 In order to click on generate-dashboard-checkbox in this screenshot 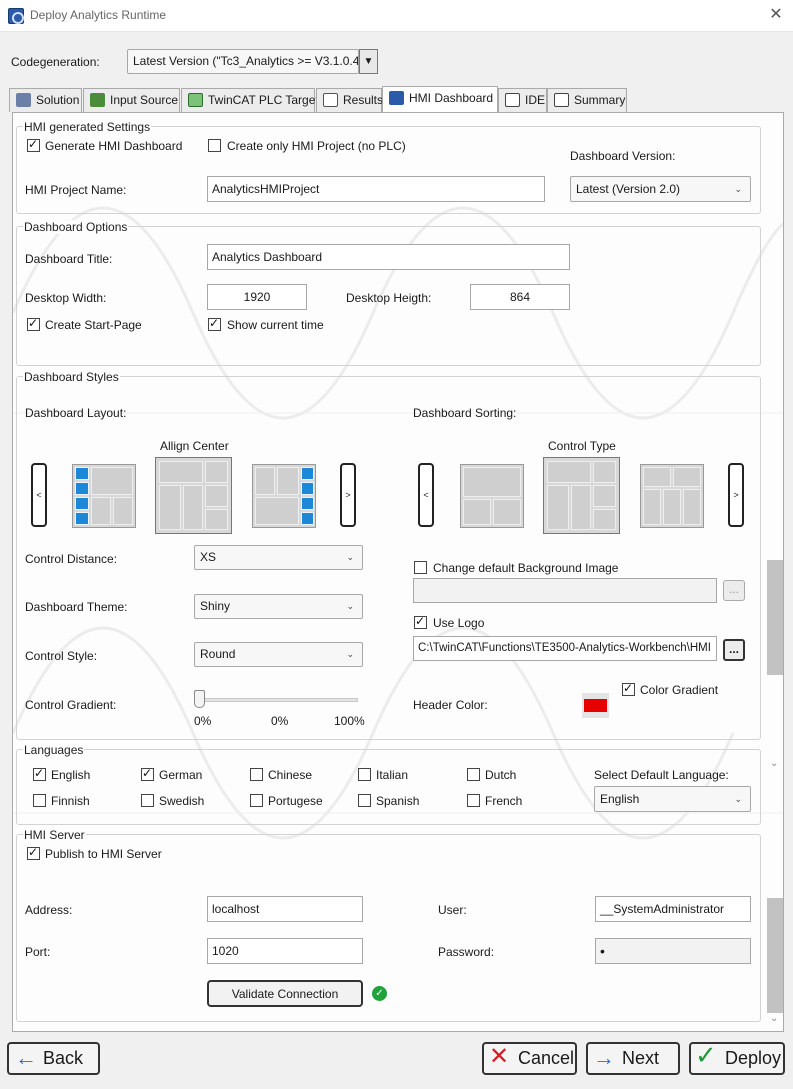, I will do `click(33, 144)`.